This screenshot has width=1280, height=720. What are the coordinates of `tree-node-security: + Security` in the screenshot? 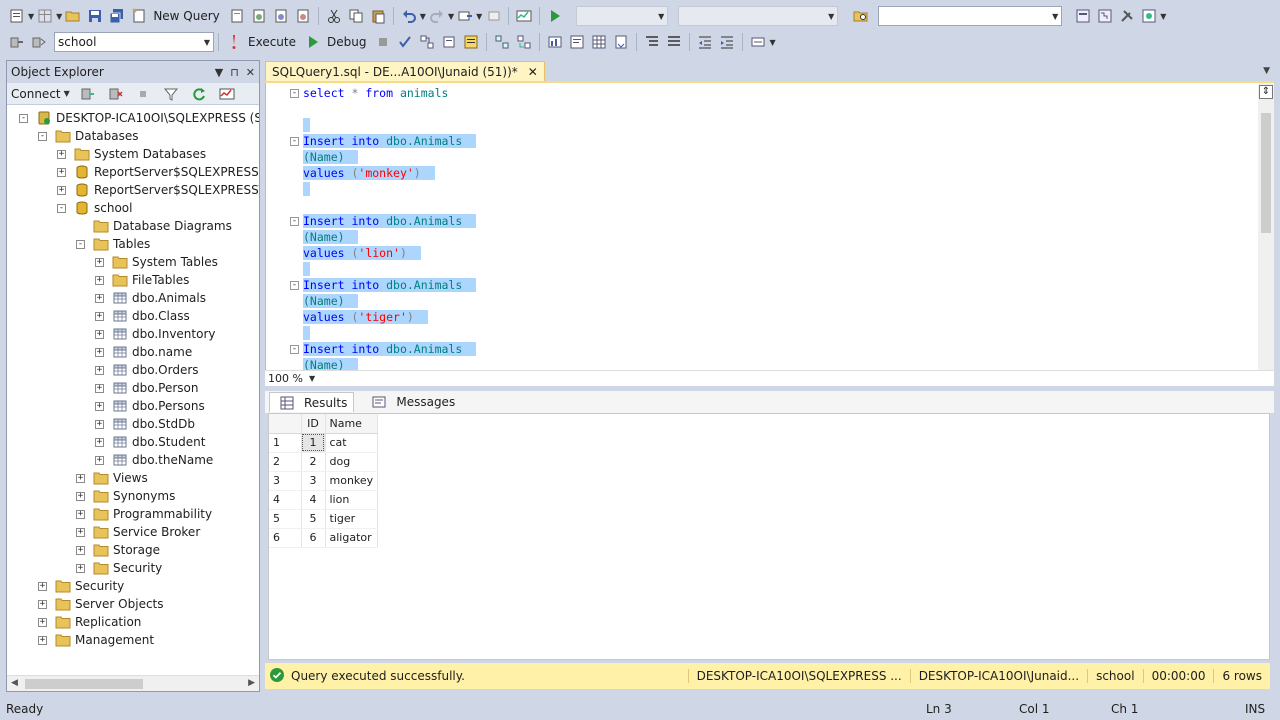 It's located at (81, 586).